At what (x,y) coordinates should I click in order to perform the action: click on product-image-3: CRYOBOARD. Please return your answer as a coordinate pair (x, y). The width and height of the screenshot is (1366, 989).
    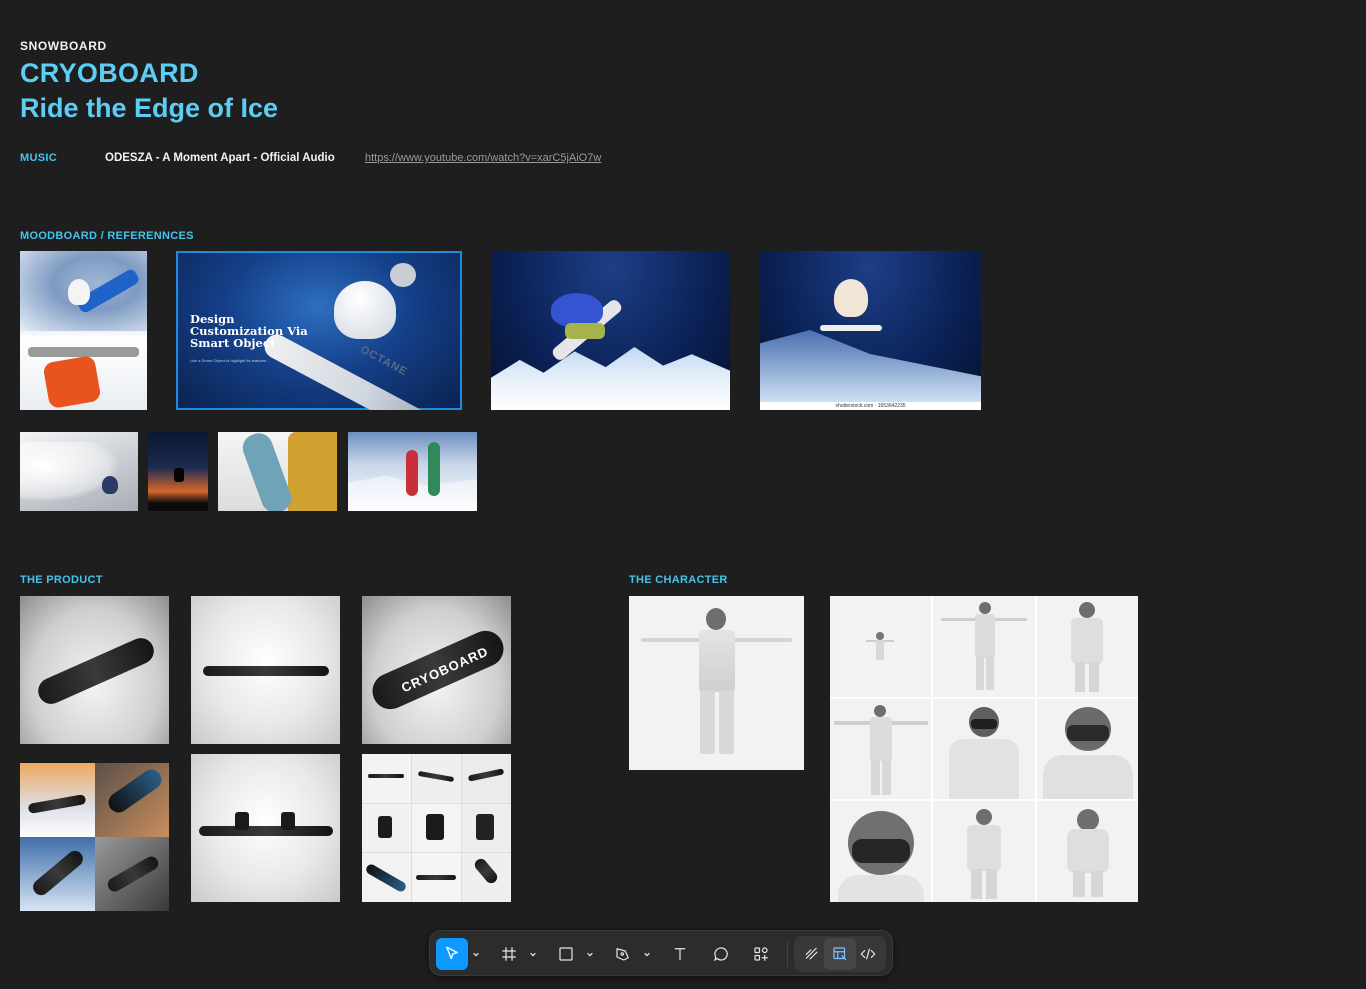
    Looking at the image, I should click on (436, 670).